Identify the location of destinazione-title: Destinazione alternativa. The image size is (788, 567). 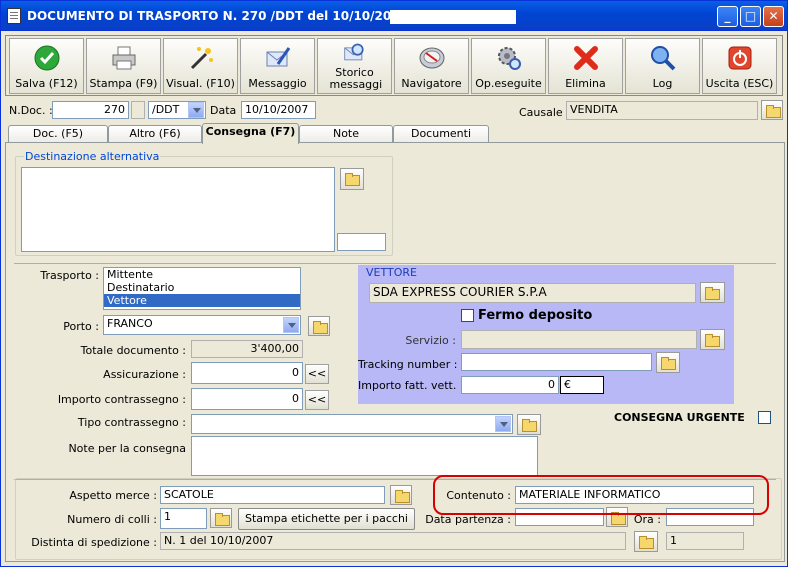
(92, 156).